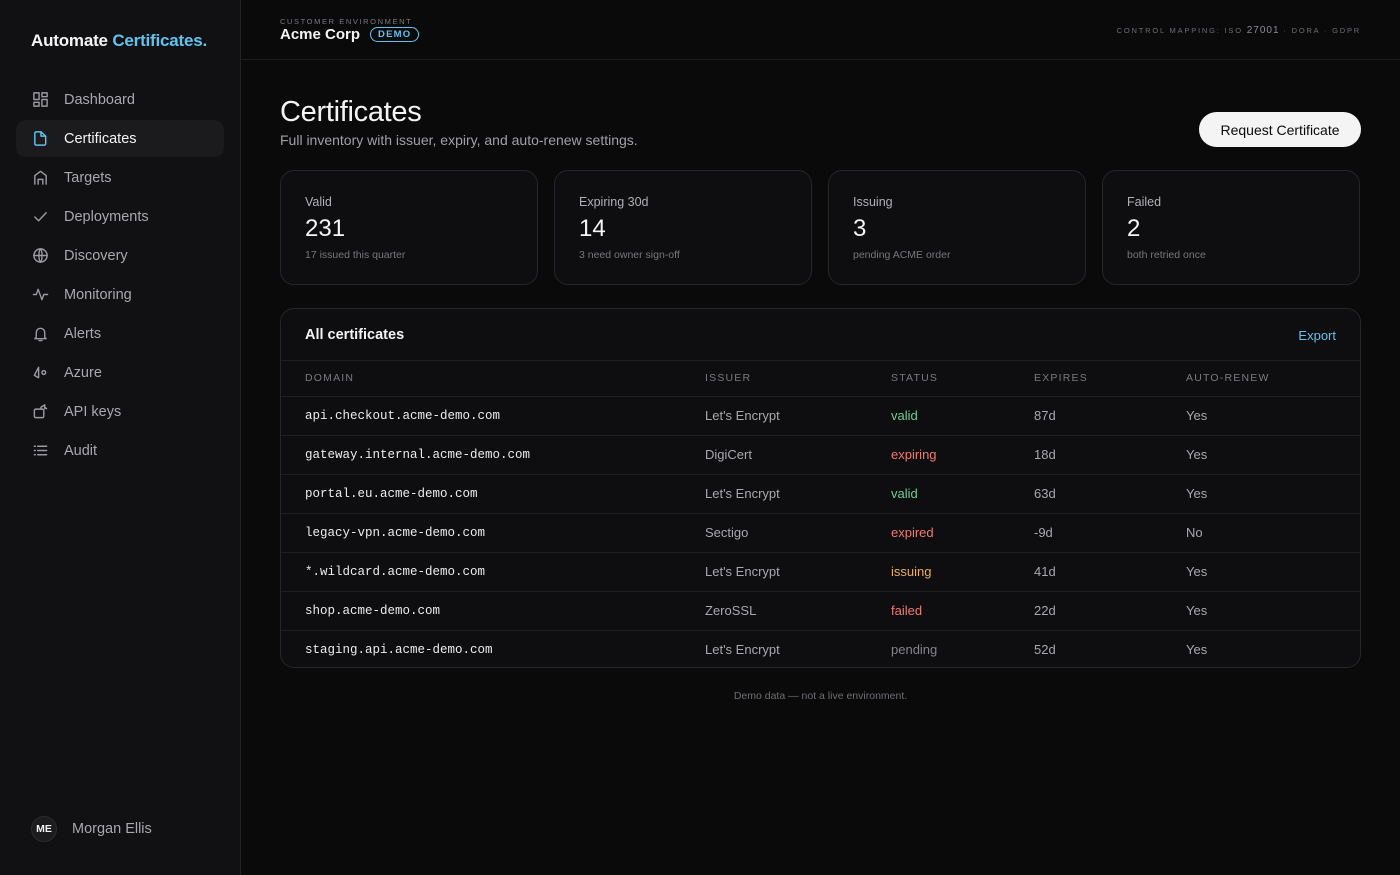 This screenshot has width=1400, height=875. I want to click on status-badge: failed, so click(962, 611).